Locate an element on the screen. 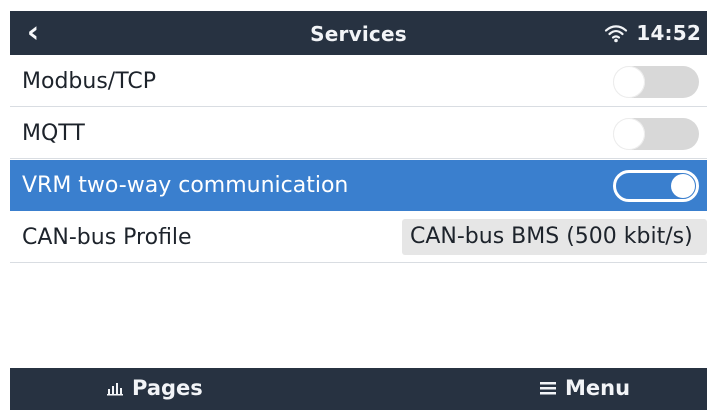 Image resolution: width=715 pixels, height=410 pixels. left-bezel is located at coordinates (5, 205).